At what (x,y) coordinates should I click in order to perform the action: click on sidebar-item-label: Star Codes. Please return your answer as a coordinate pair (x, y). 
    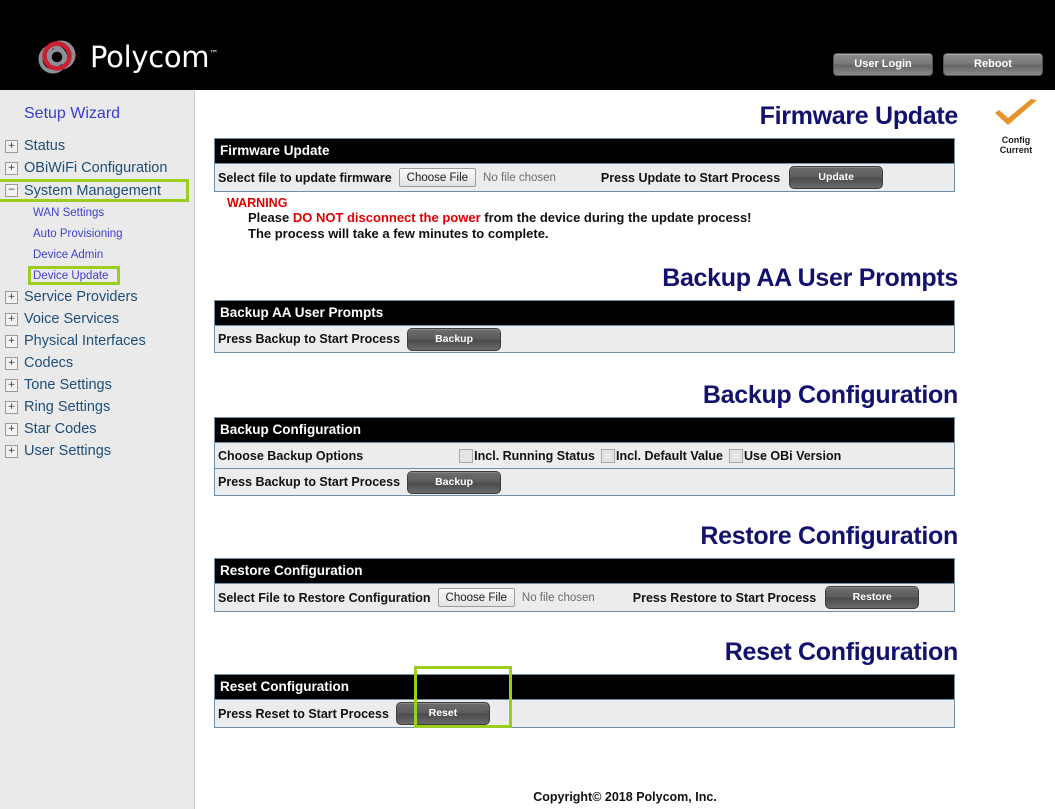
    Looking at the image, I should click on (60, 429).